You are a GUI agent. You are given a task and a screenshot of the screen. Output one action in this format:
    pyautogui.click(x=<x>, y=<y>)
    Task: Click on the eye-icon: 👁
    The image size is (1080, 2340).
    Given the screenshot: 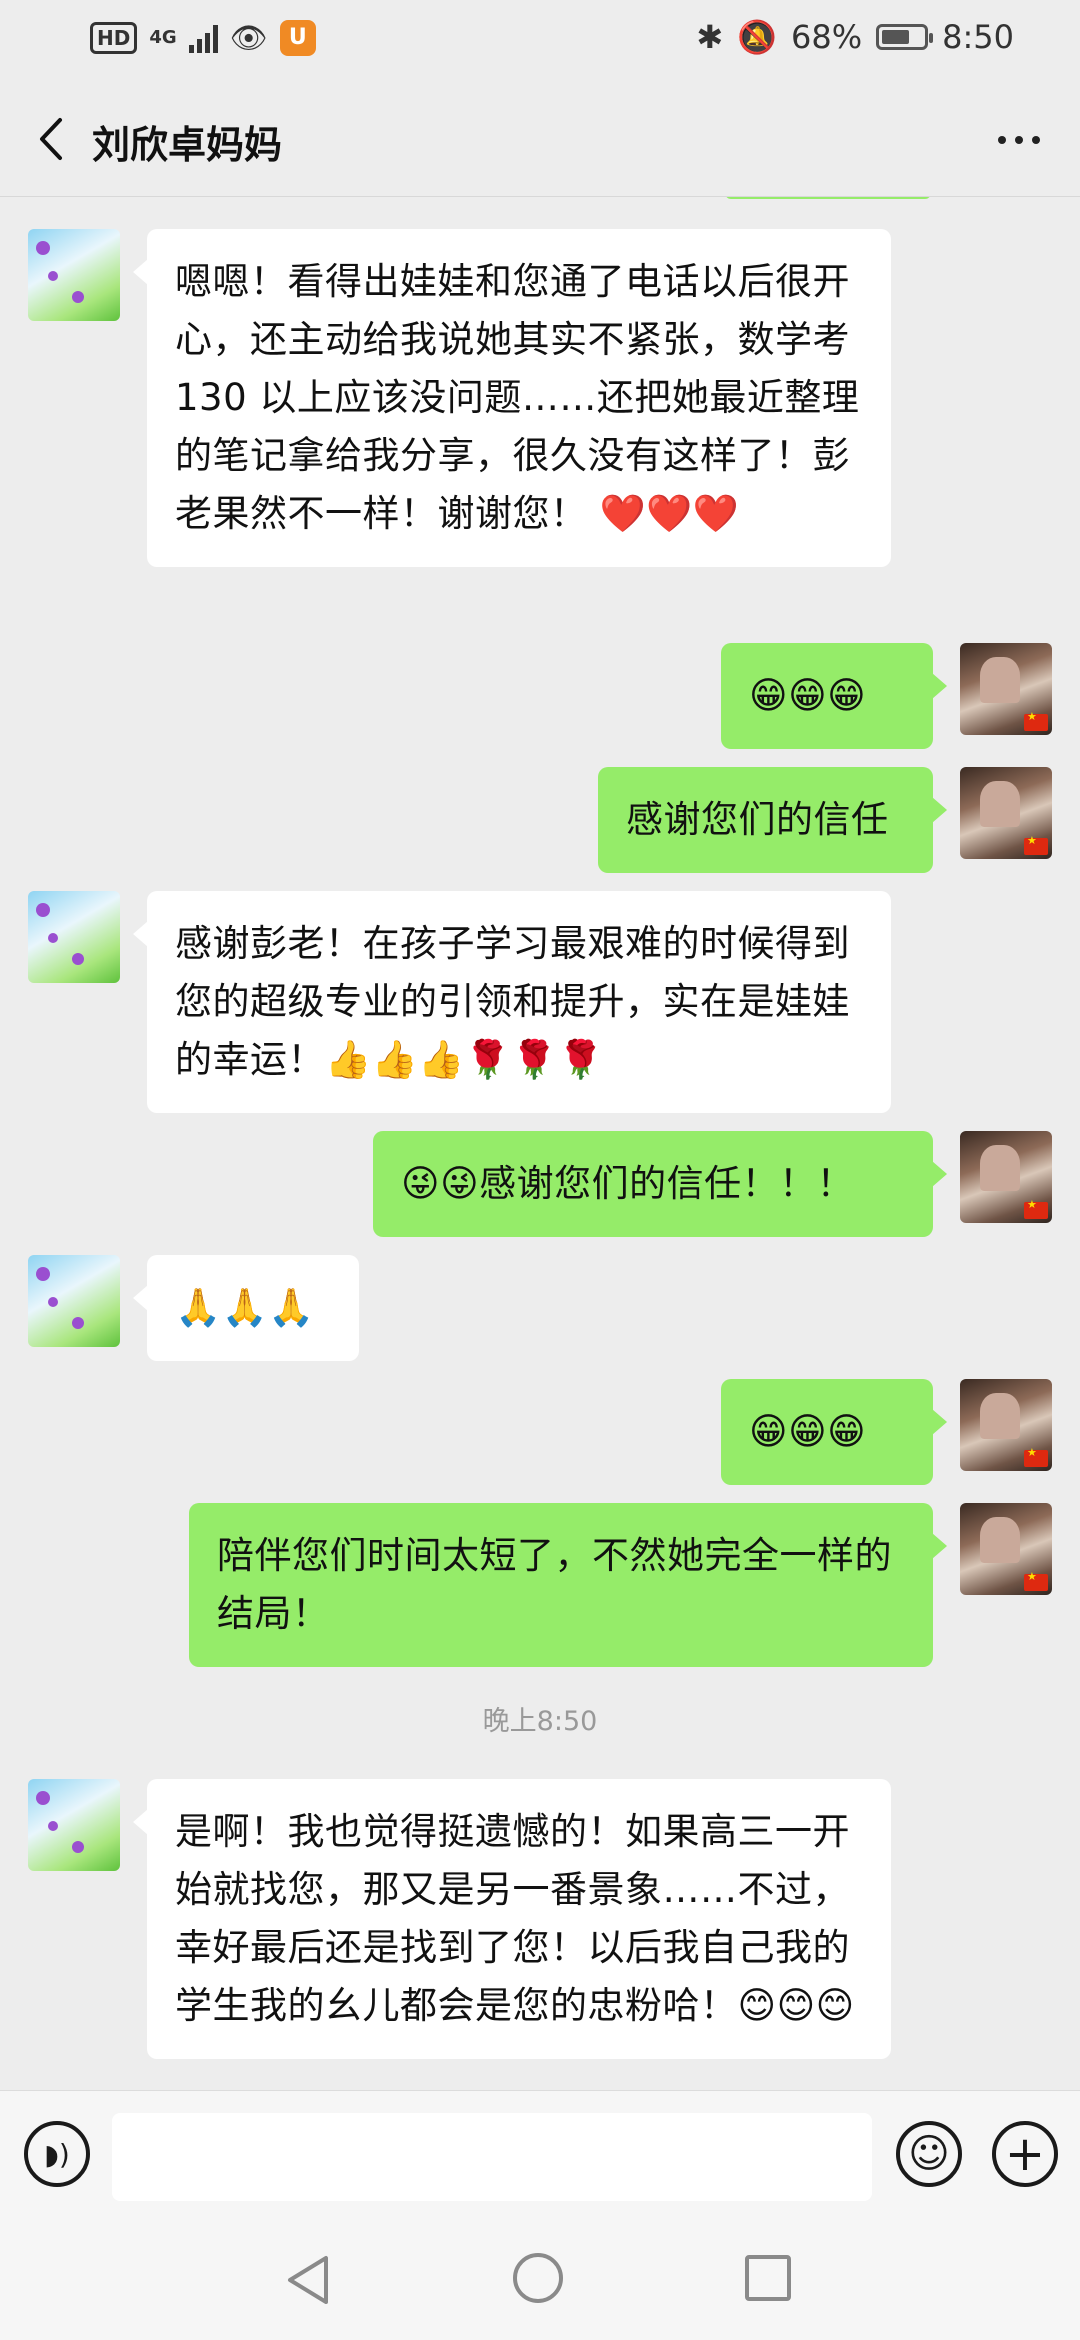 What is the action you would take?
    pyautogui.click(x=248, y=38)
    